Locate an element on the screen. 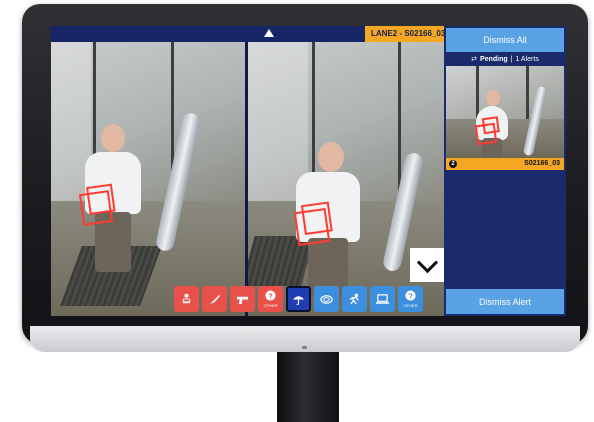 Image resolution: width=594 pixels, height=422 pixels. tool-gun-button is located at coordinates (242, 299).